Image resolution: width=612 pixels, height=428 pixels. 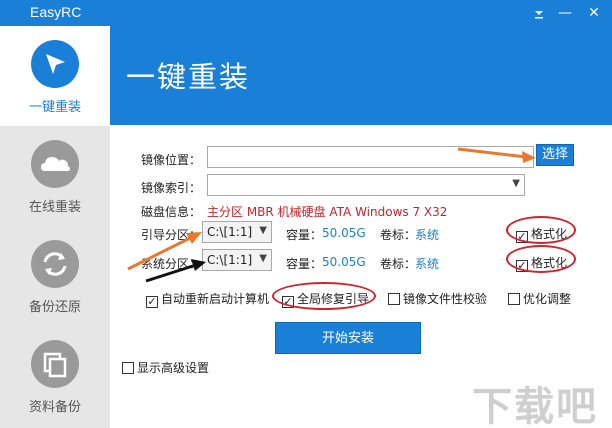 What do you see at coordinates (54, 307) in the screenshot?
I see `sidebar-item-label: 备份还原` at bounding box center [54, 307].